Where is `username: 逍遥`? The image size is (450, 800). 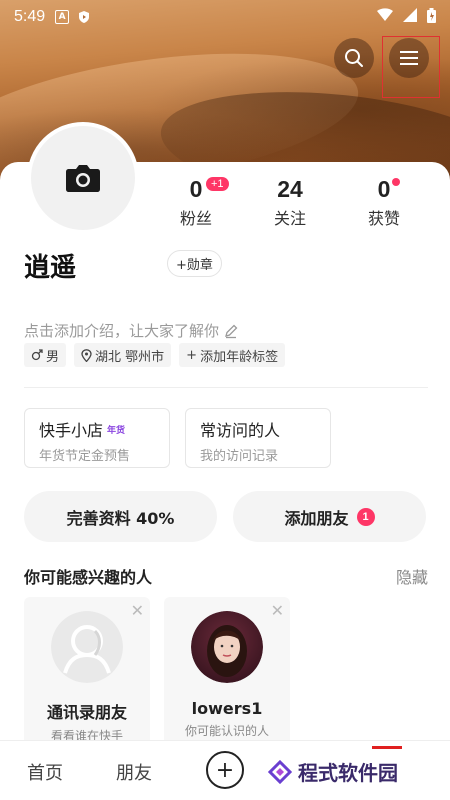 username: 逍遥 is located at coordinates (50, 265).